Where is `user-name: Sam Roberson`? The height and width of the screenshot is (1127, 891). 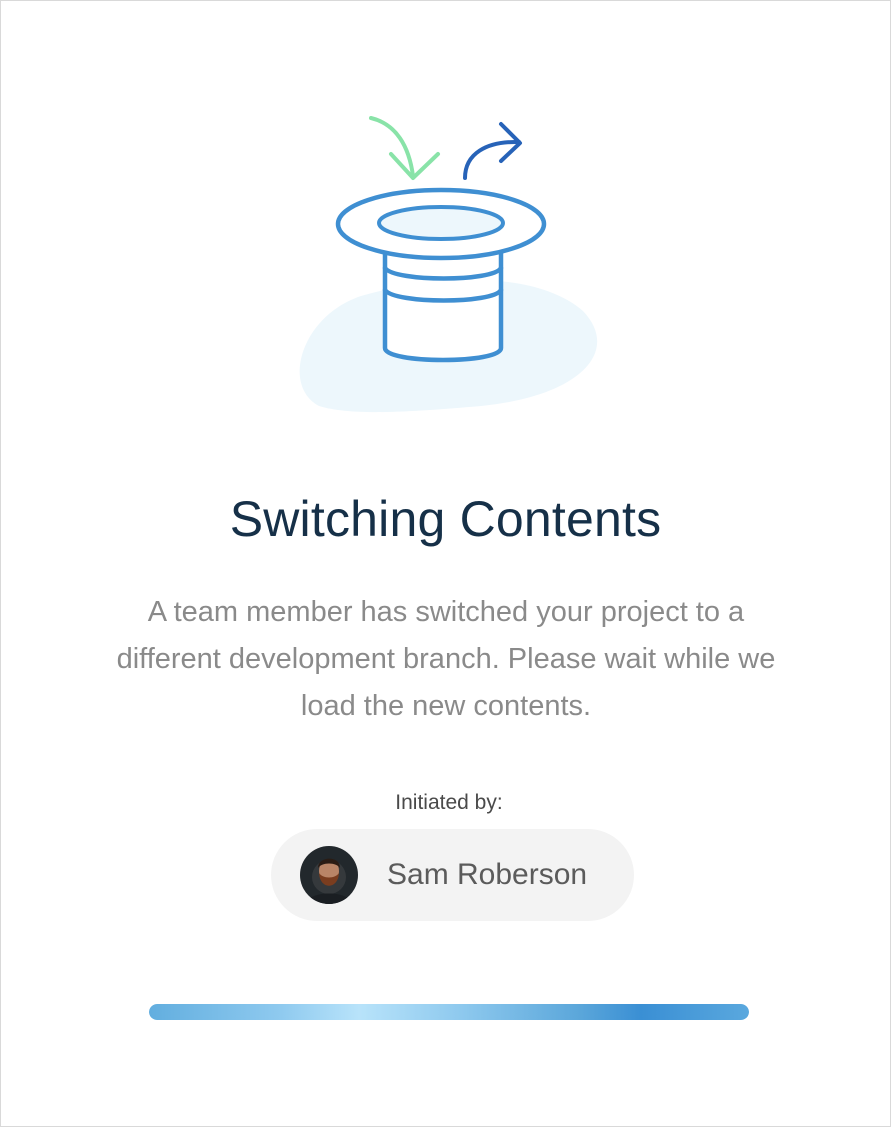 user-name: Sam Roberson is located at coordinates (487, 874).